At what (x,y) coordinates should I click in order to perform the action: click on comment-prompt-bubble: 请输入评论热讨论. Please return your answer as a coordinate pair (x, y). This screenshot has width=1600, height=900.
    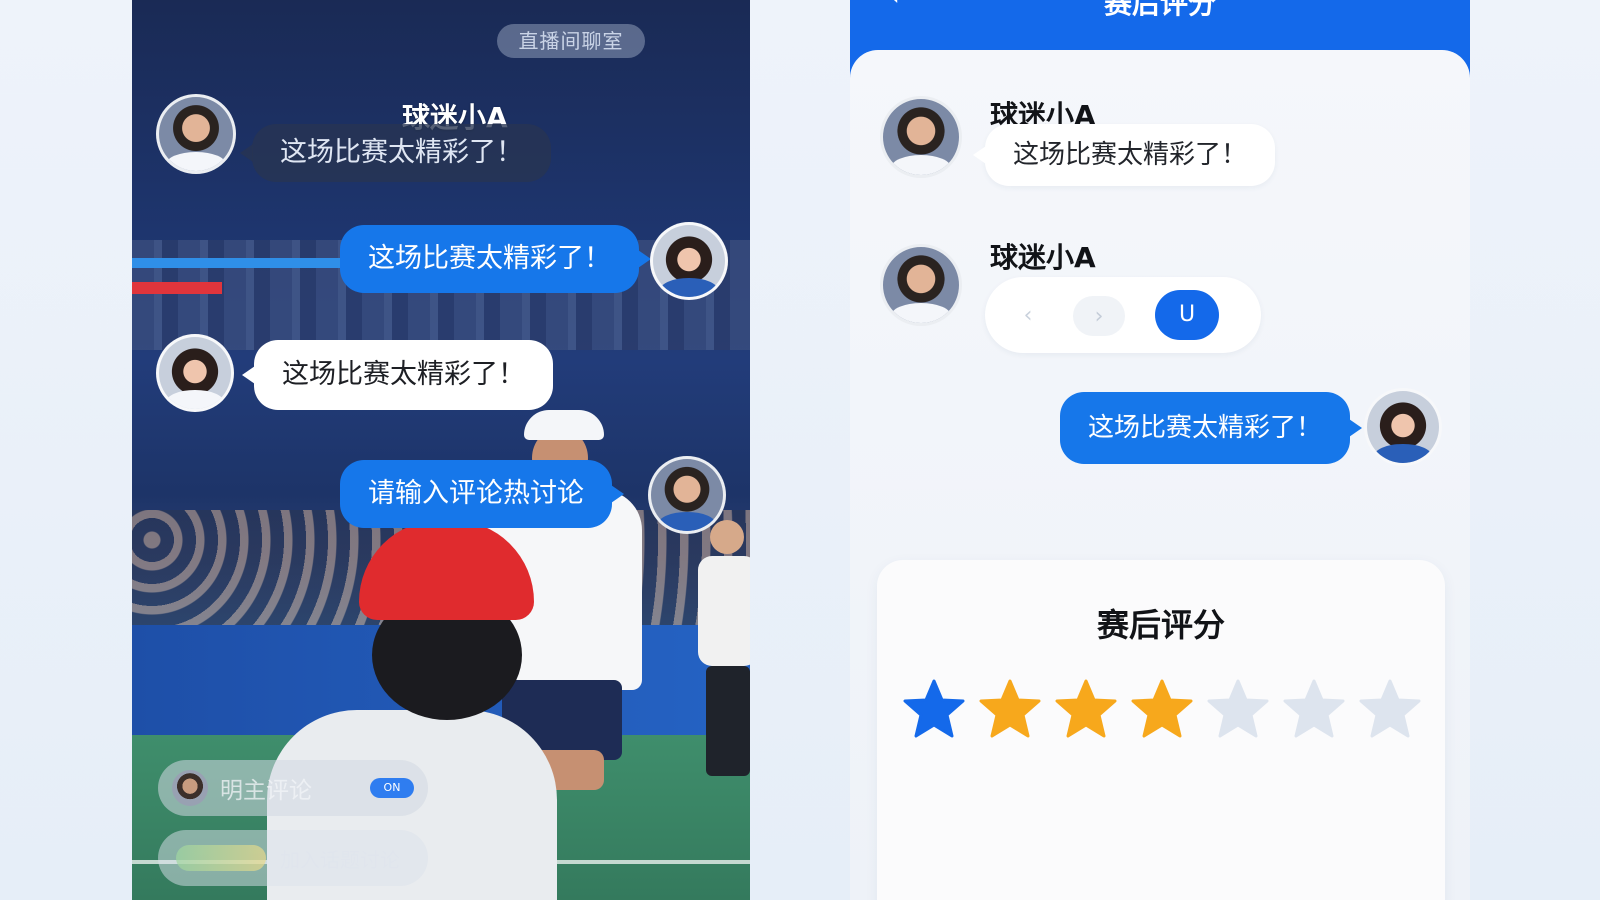
    Looking at the image, I should click on (482, 494).